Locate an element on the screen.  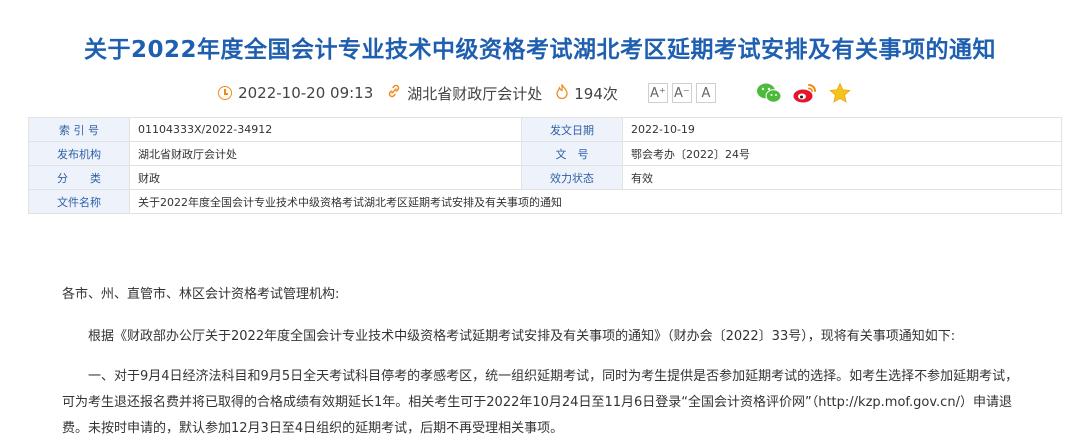
info-row: 分 类 财政 效力状态 有效 is located at coordinates (545, 177).